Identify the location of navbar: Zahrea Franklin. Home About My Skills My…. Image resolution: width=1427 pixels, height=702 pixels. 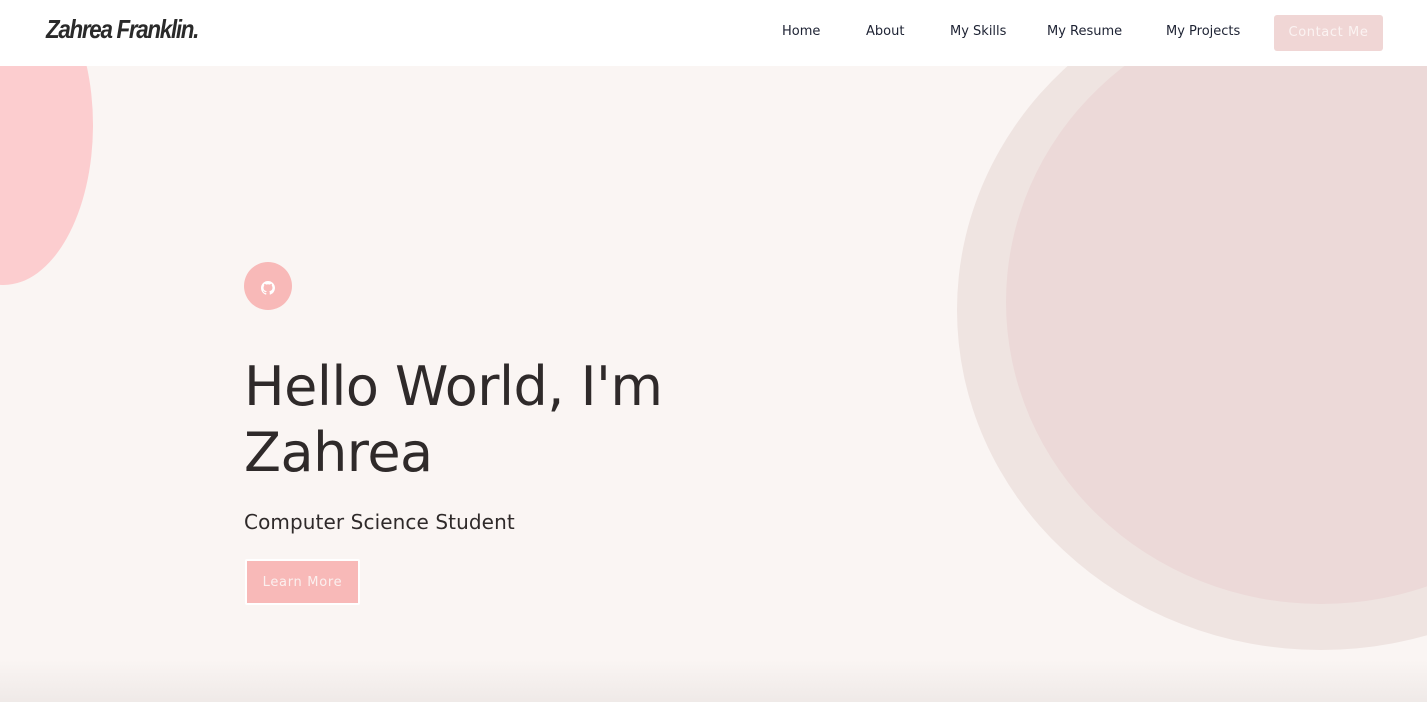
(713, 33).